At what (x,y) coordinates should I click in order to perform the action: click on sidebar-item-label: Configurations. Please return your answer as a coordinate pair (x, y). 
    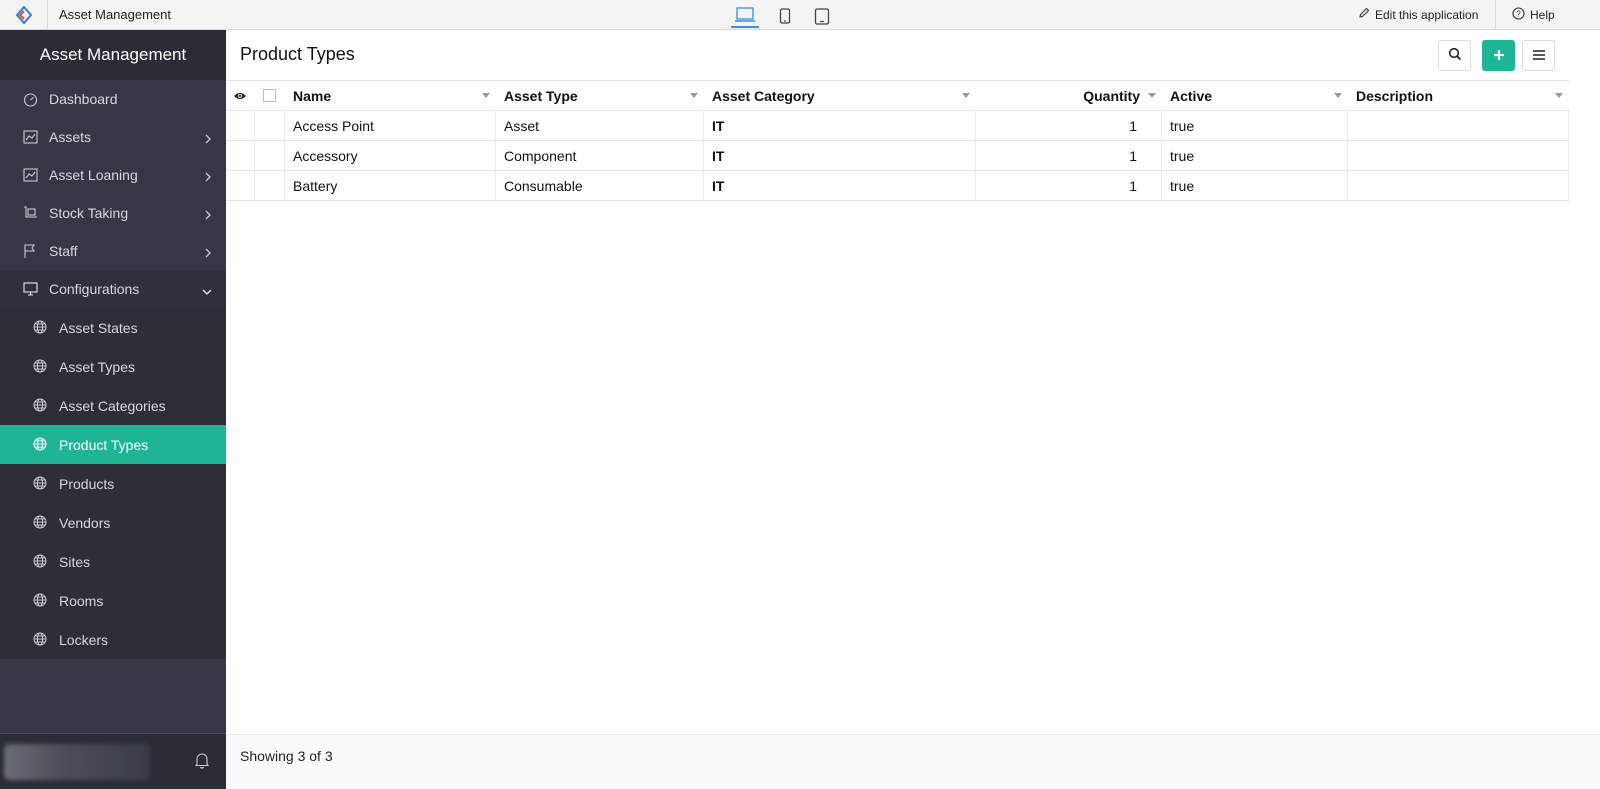
    Looking at the image, I should click on (94, 289).